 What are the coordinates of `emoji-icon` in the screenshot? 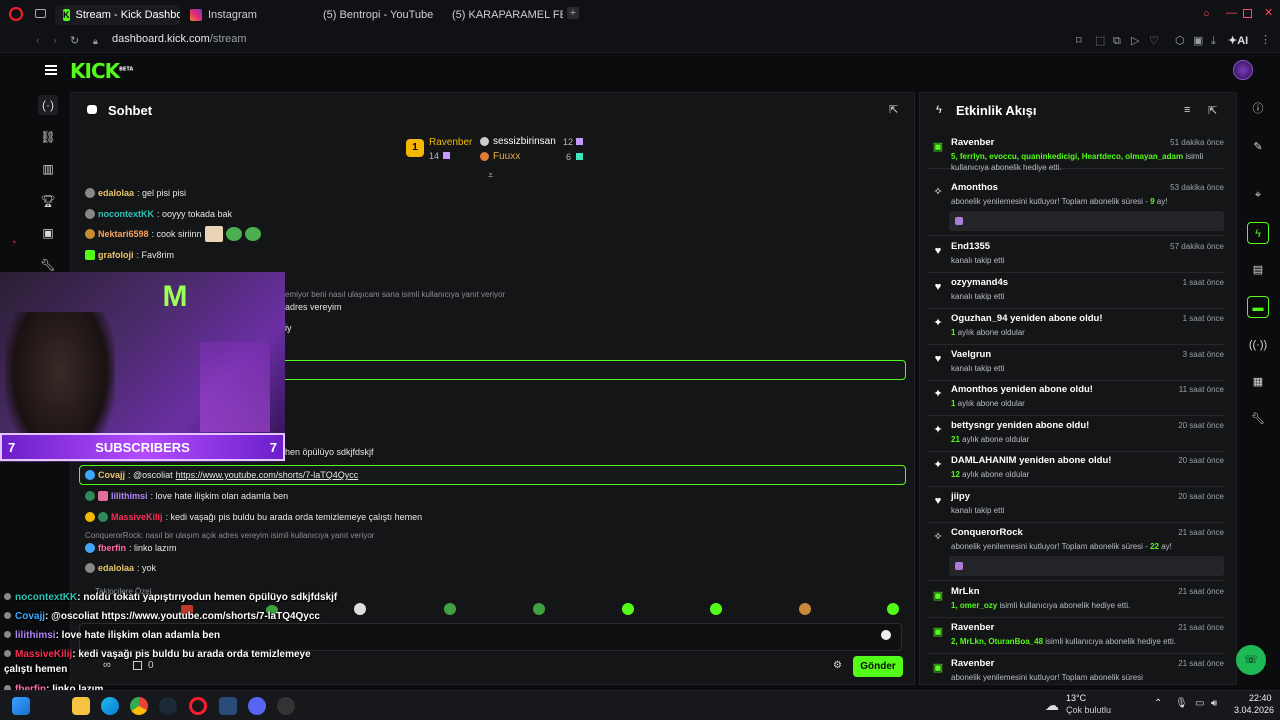 It's located at (886, 635).